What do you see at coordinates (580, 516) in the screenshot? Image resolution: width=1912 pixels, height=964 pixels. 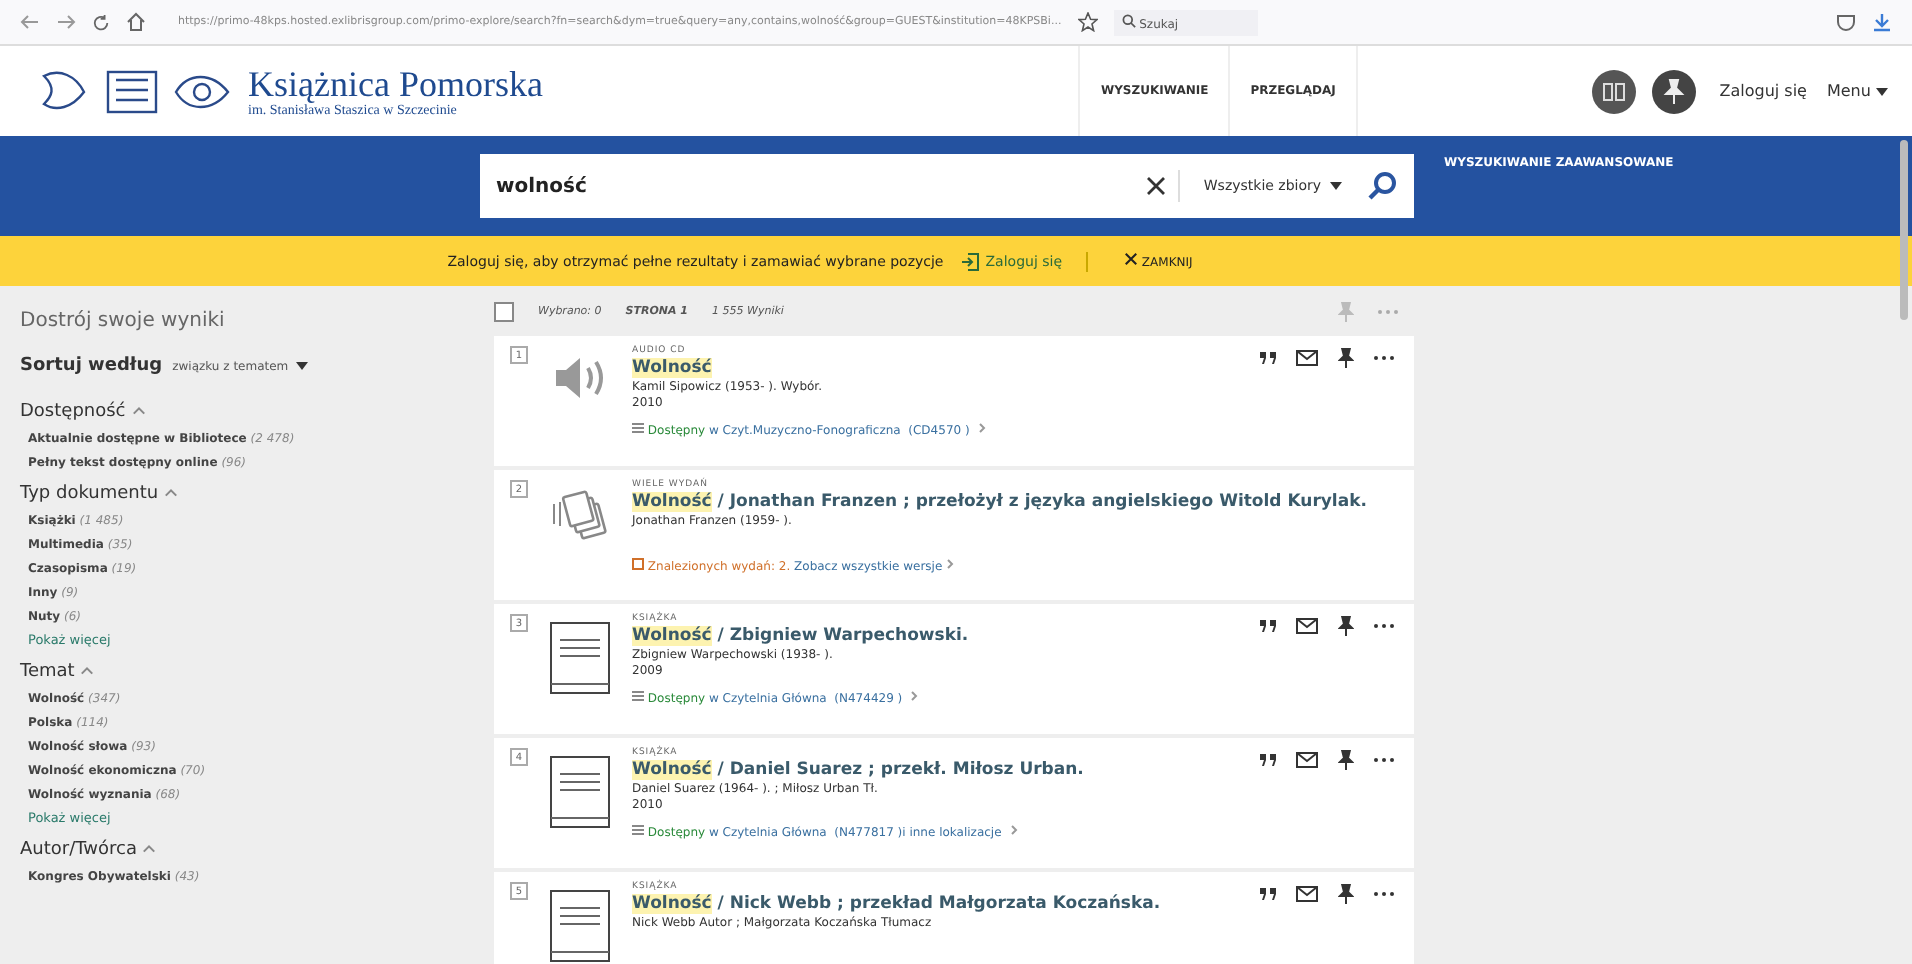 I see `stacked-pages-icon` at bounding box center [580, 516].